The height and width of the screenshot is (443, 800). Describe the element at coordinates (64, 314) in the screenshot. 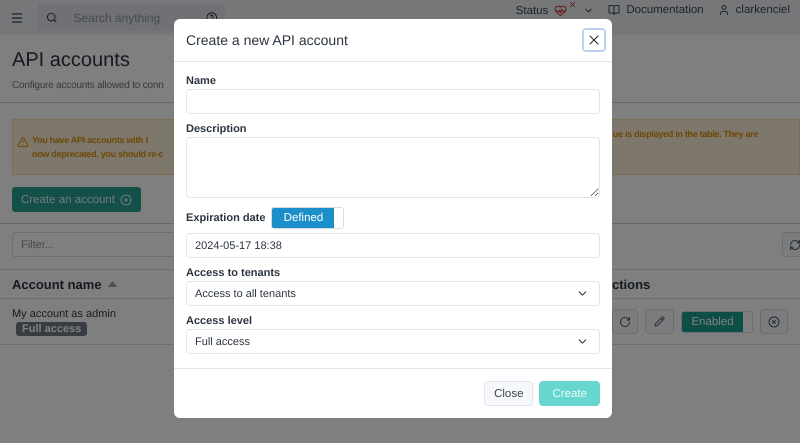

I see `account-name: My account as admin` at that location.